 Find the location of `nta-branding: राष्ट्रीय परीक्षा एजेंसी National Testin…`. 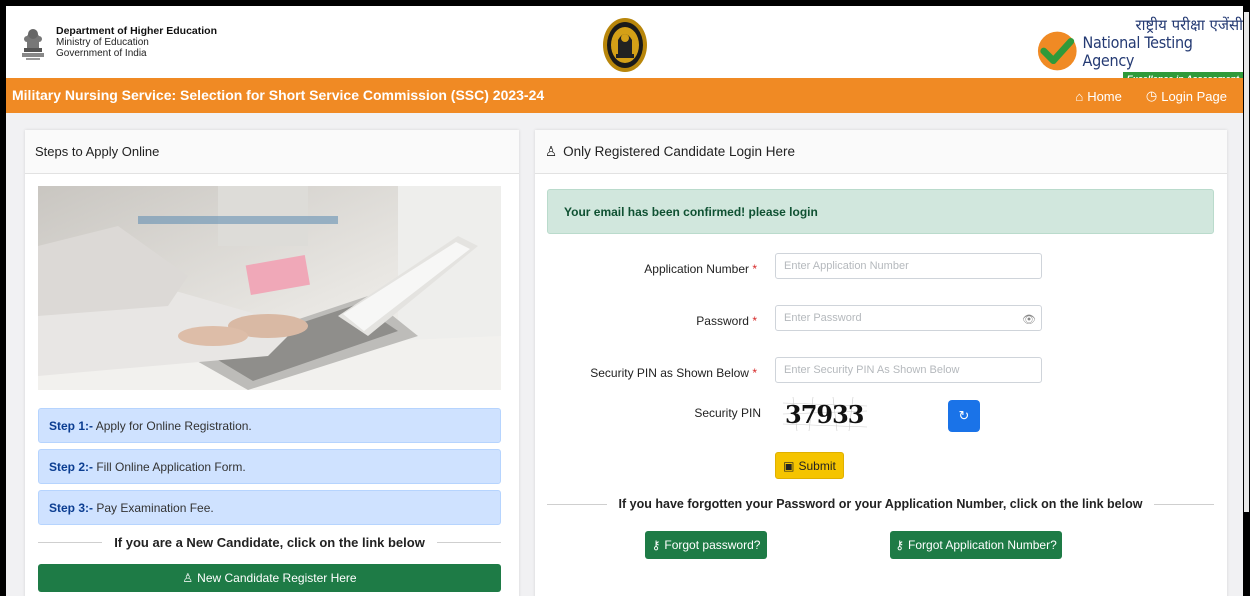

nta-branding: राष्ट्रीय परीक्षा एजेंसी National Testin… is located at coordinates (1139, 51).